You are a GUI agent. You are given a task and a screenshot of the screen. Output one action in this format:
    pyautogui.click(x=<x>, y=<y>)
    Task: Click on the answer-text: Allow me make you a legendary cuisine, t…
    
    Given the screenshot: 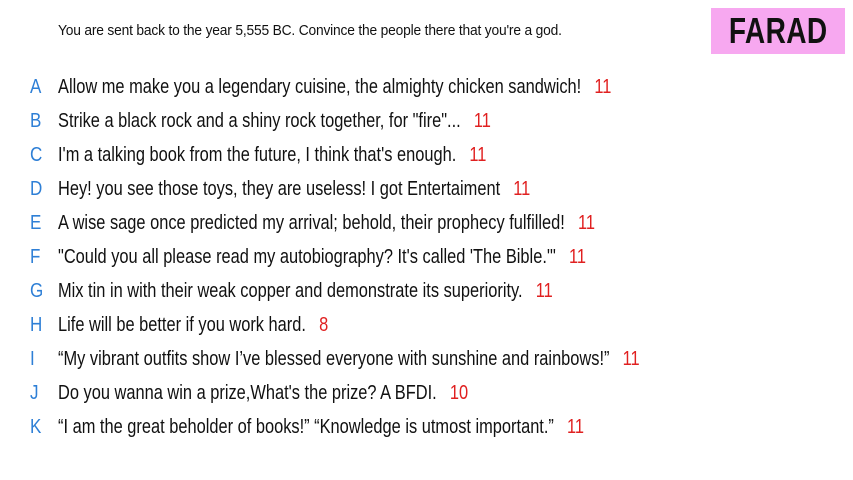 What is the action you would take?
    pyautogui.click(x=320, y=86)
    